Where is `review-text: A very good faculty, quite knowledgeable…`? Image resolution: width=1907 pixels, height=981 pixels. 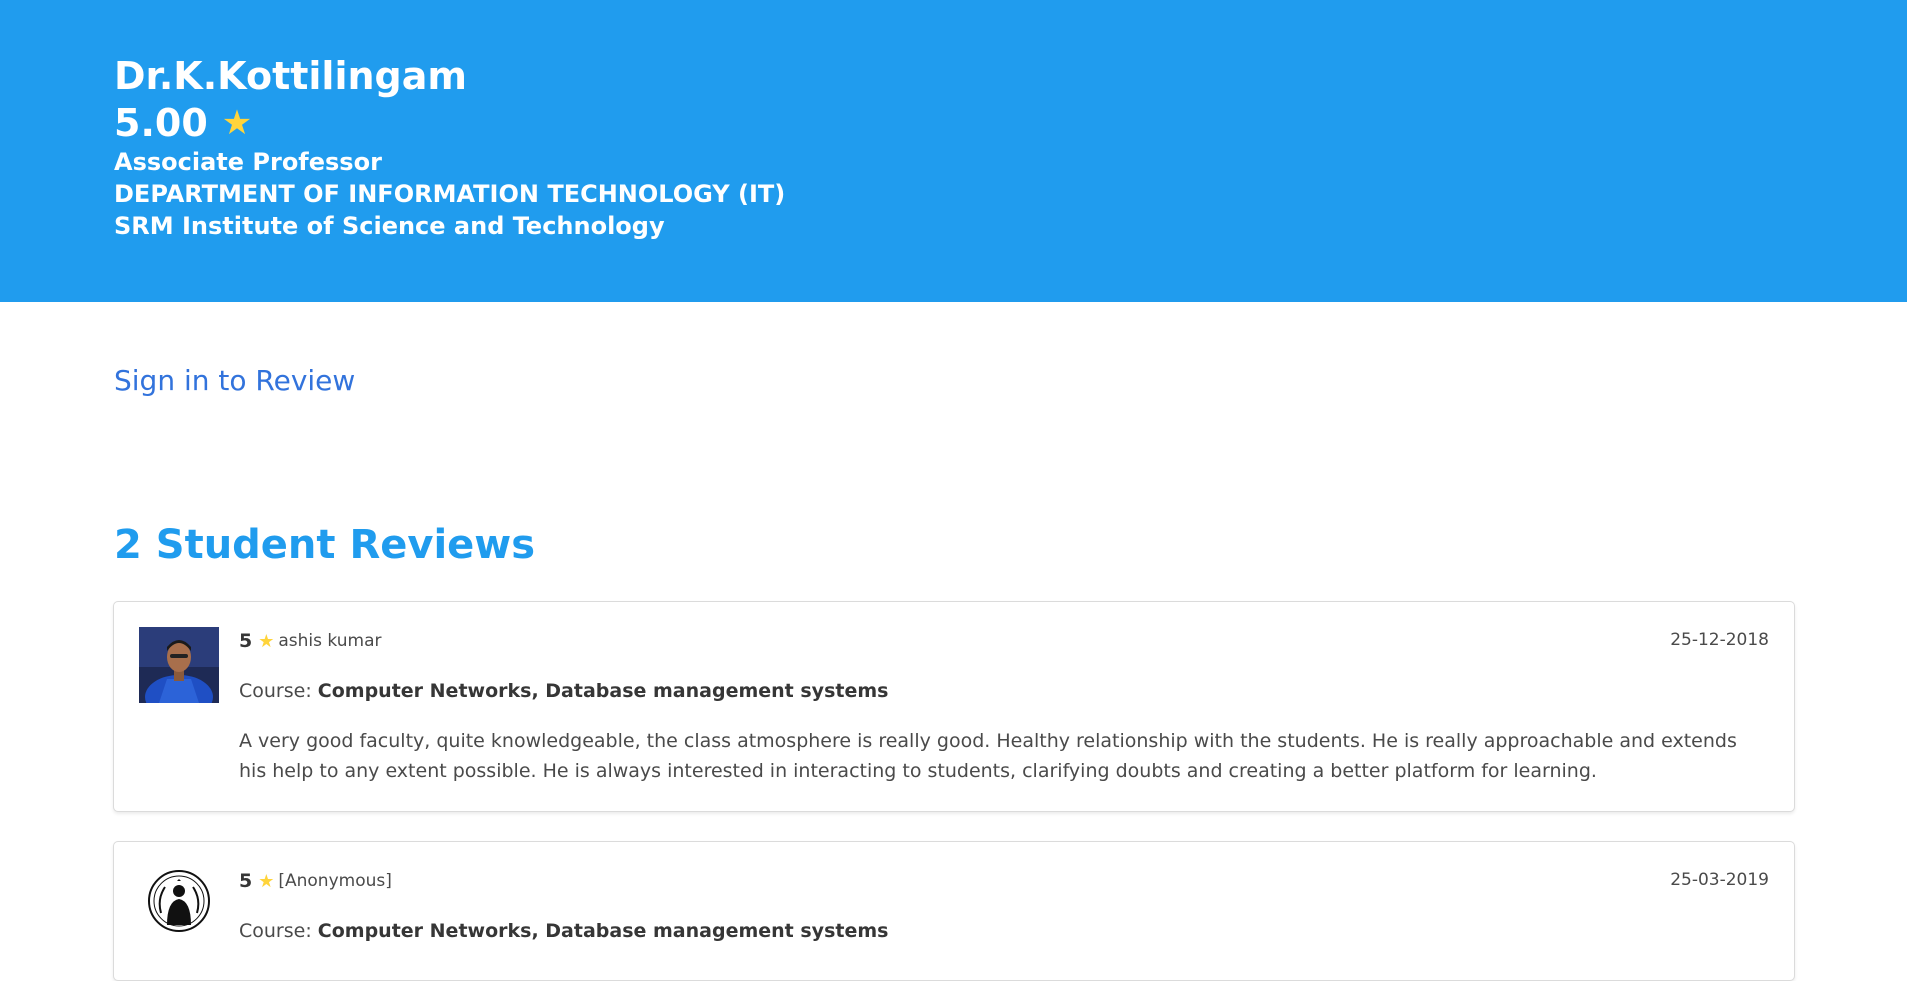
review-text: A very good faculty, quite knowledgeable… is located at coordinates (988, 756).